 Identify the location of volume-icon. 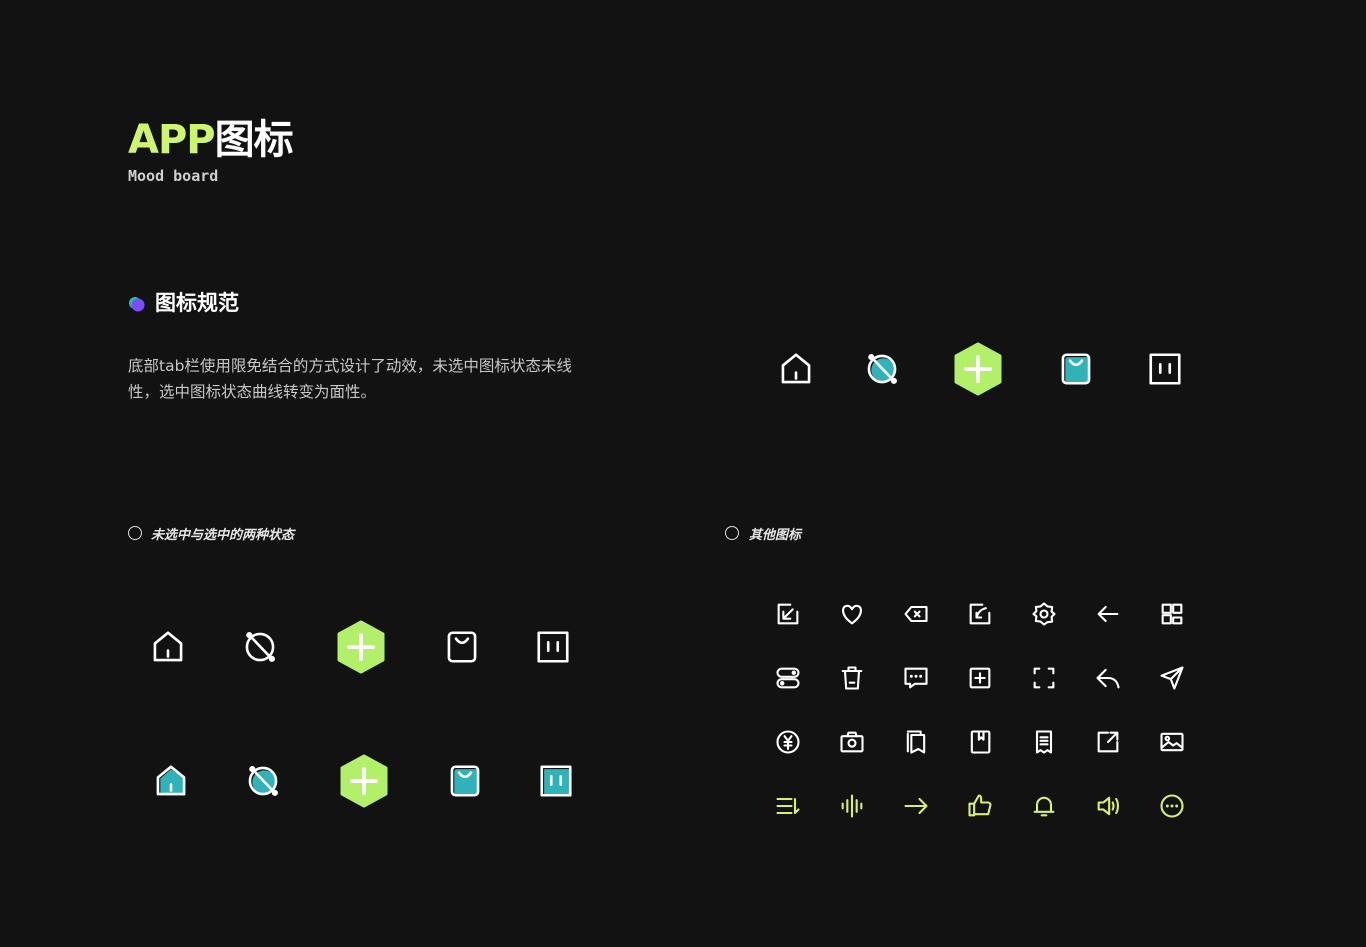
(1108, 808).